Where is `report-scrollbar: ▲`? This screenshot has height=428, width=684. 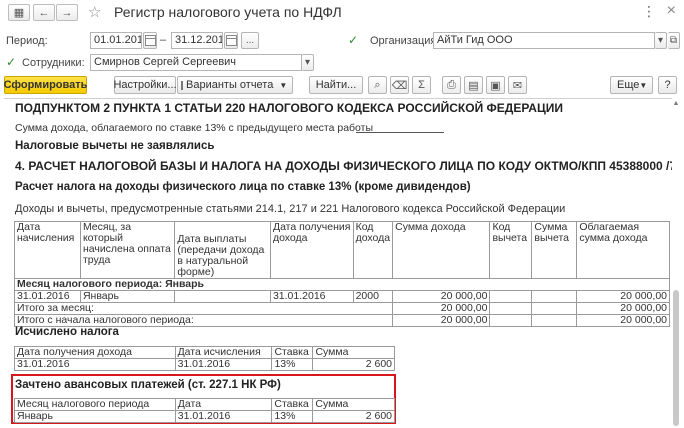 report-scrollbar: ▲ is located at coordinates (676, 264).